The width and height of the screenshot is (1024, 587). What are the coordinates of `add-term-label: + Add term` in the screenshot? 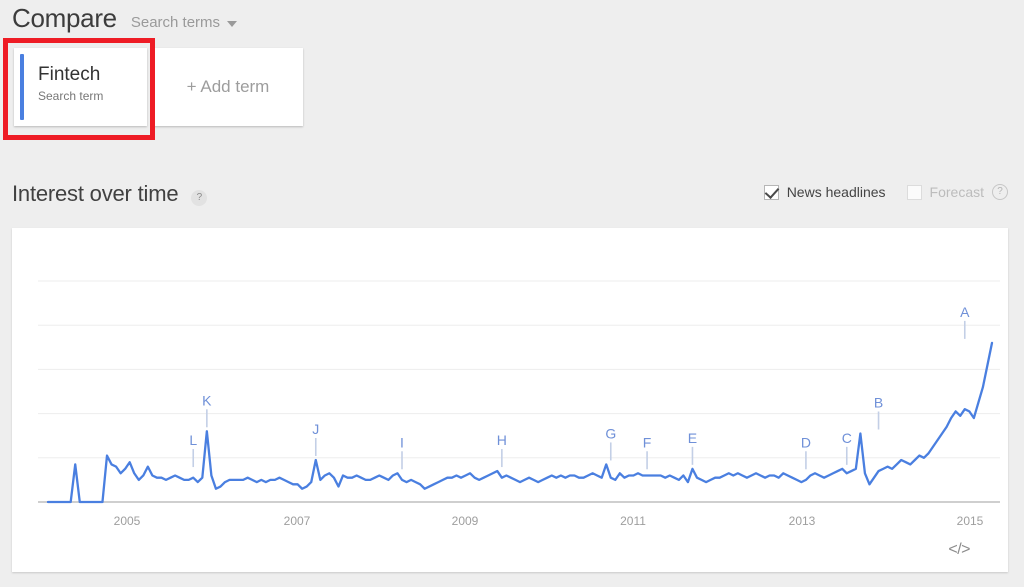 It's located at (228, 86).